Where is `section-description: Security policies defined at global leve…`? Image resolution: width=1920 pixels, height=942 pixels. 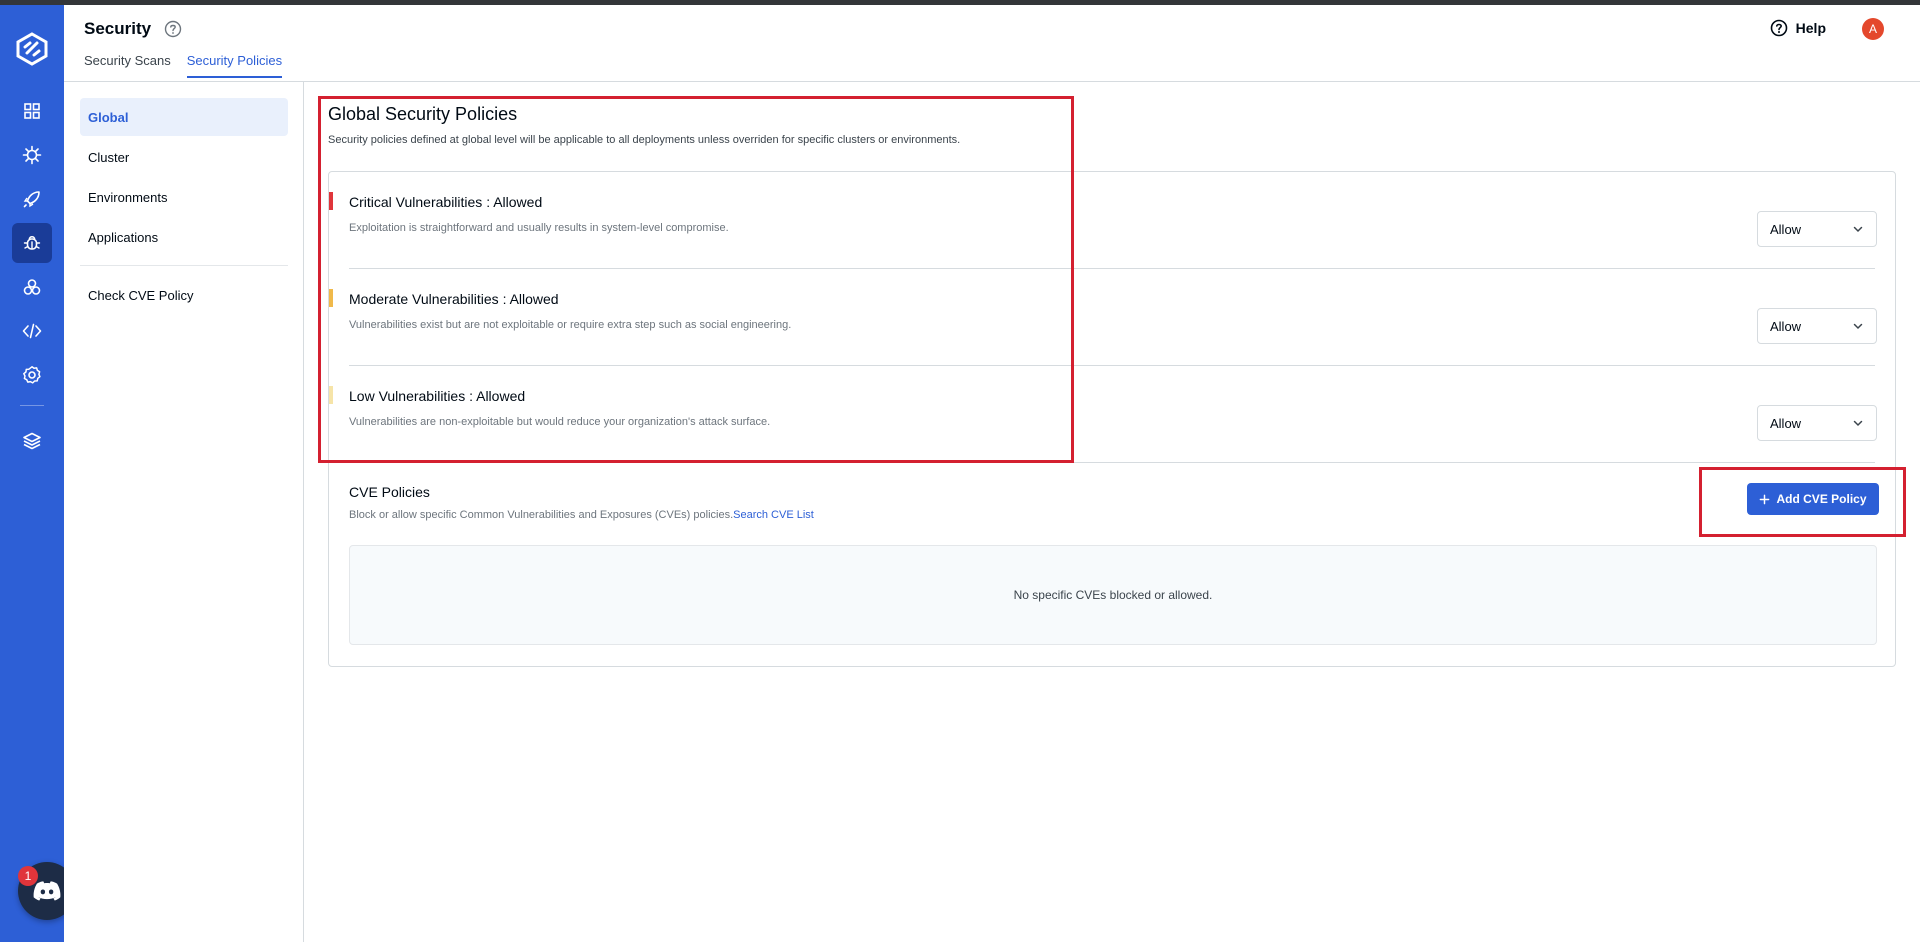
section-description: Security policies defined at global leve… is located at coordinates (644, 140).